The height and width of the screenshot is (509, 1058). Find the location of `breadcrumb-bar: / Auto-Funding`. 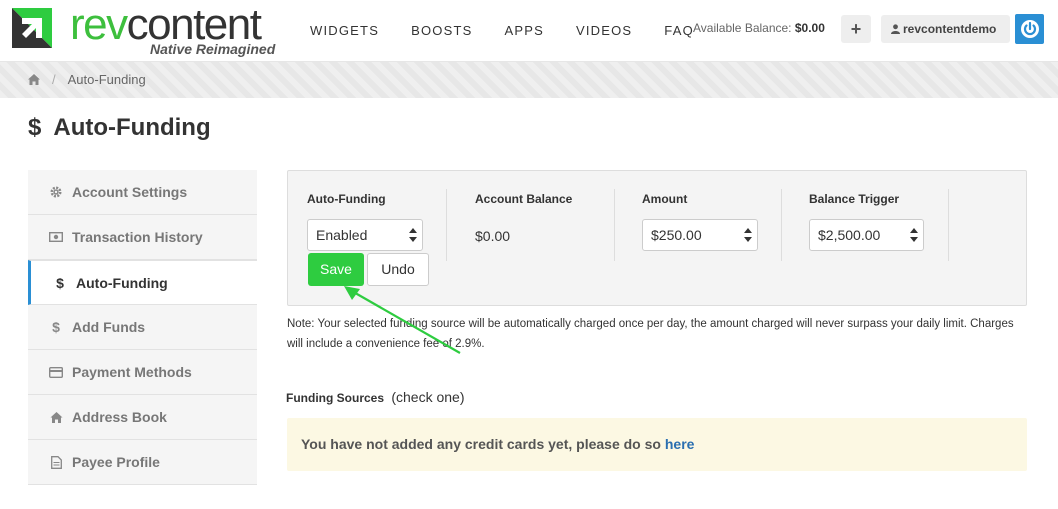

breadcrumb-bar: / Auto-Funding is located at coordinates (529, 80).